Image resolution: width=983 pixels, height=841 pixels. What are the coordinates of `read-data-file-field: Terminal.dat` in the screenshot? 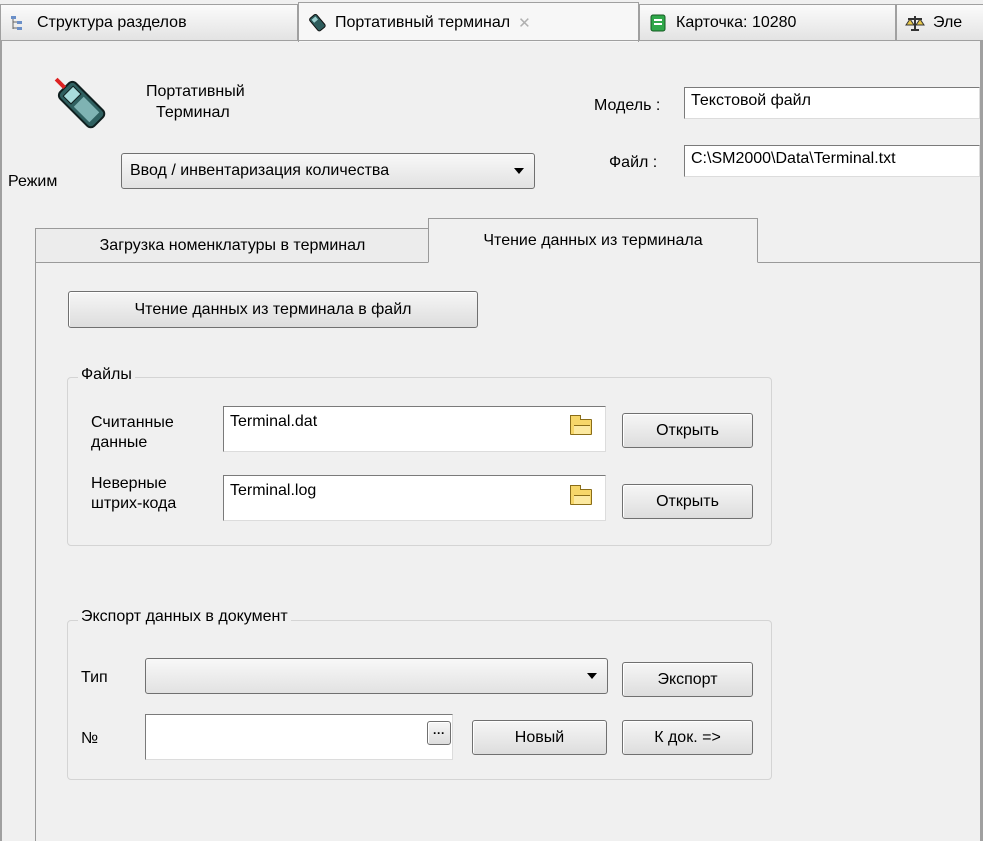 It's located at (414, 429).